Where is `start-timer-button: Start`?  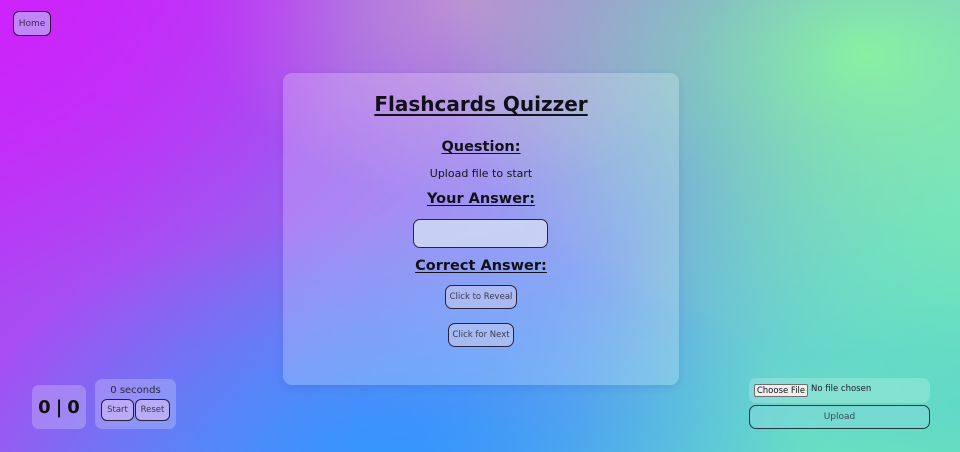 start-timer-button: Start is located at coordinates (117, 410).